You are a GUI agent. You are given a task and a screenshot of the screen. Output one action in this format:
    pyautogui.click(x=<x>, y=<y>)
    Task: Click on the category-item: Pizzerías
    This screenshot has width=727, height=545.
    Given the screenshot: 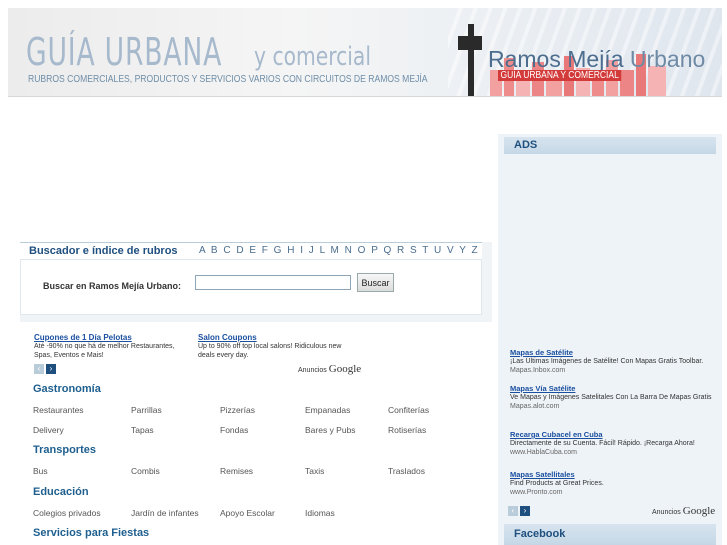 What is the action you would take?
    pyautogui.click(x=237, y=410)
    